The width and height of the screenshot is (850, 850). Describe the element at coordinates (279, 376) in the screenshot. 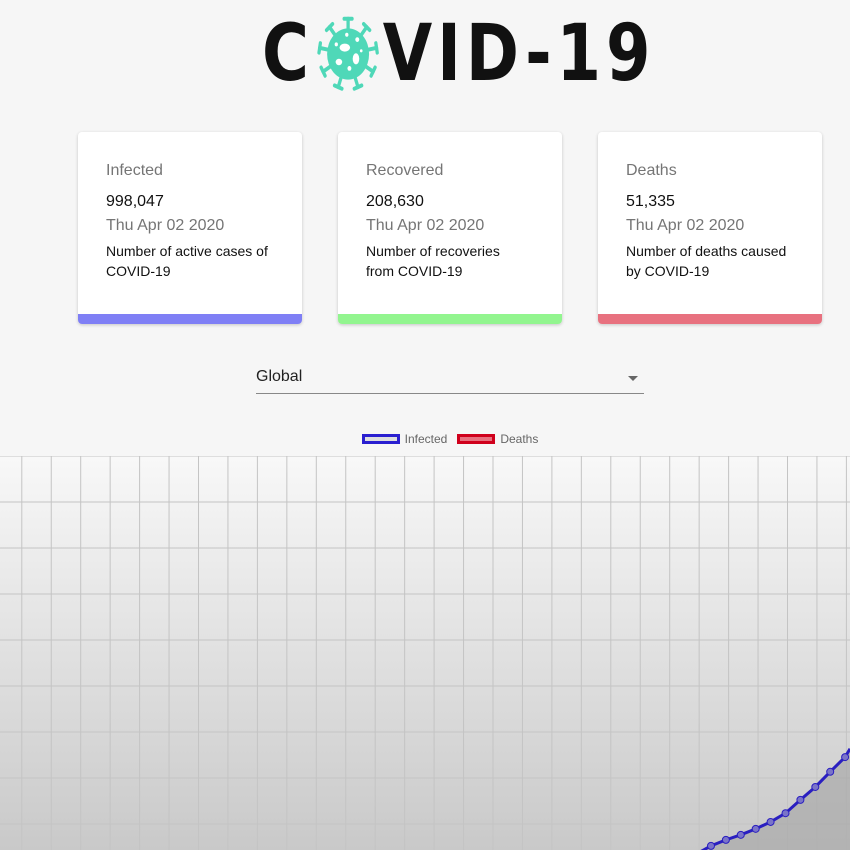

I see `country-select-value: Global` at that location.